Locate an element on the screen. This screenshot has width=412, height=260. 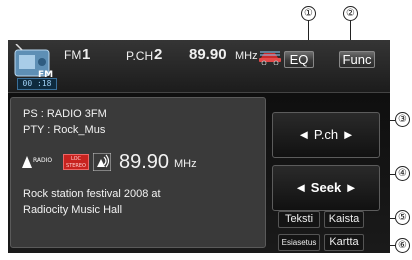
band-number: 1 is located at coordinates (86, 54).